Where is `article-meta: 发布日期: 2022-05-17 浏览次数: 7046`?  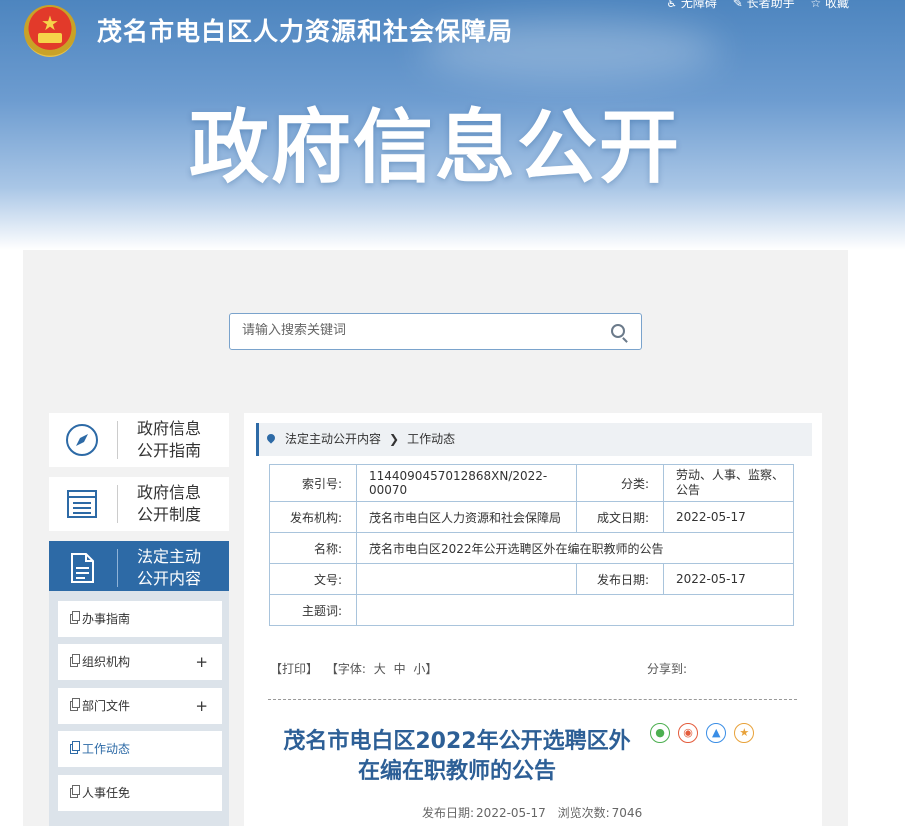
article-meta: 发布日期: 2022-05-17 浏览次数: 7046 is located at coordinates (533, 812).